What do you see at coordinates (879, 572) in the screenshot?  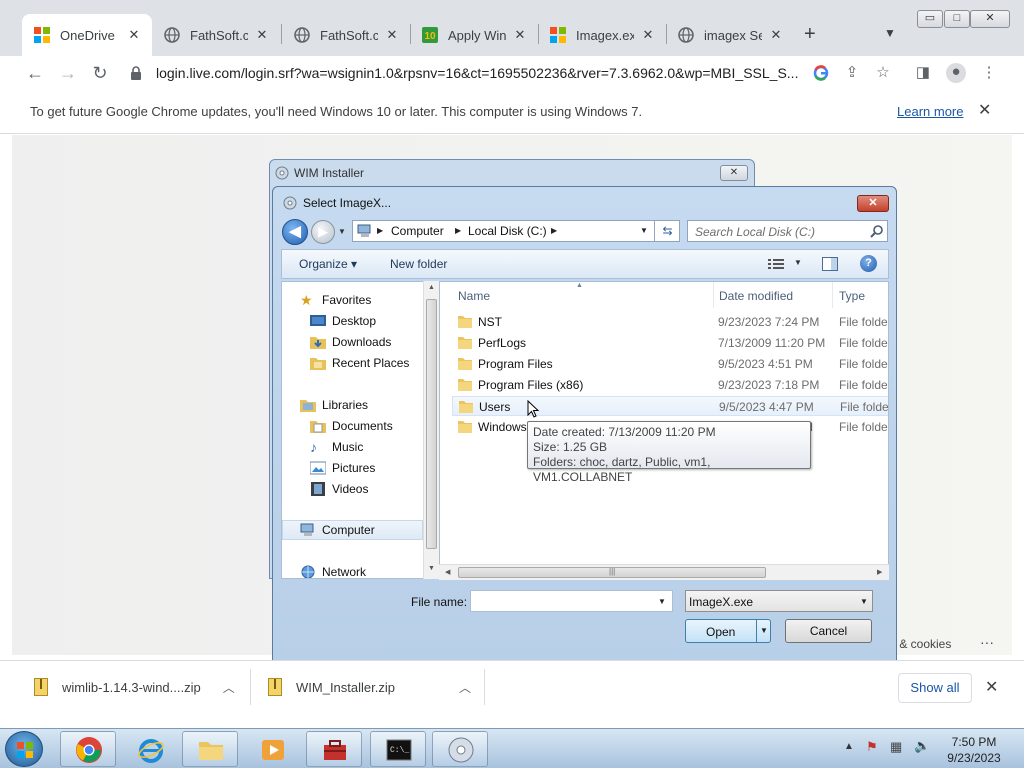 I see `scroll-right-arrow-icon: ▶` at bounding box center [879, 572].